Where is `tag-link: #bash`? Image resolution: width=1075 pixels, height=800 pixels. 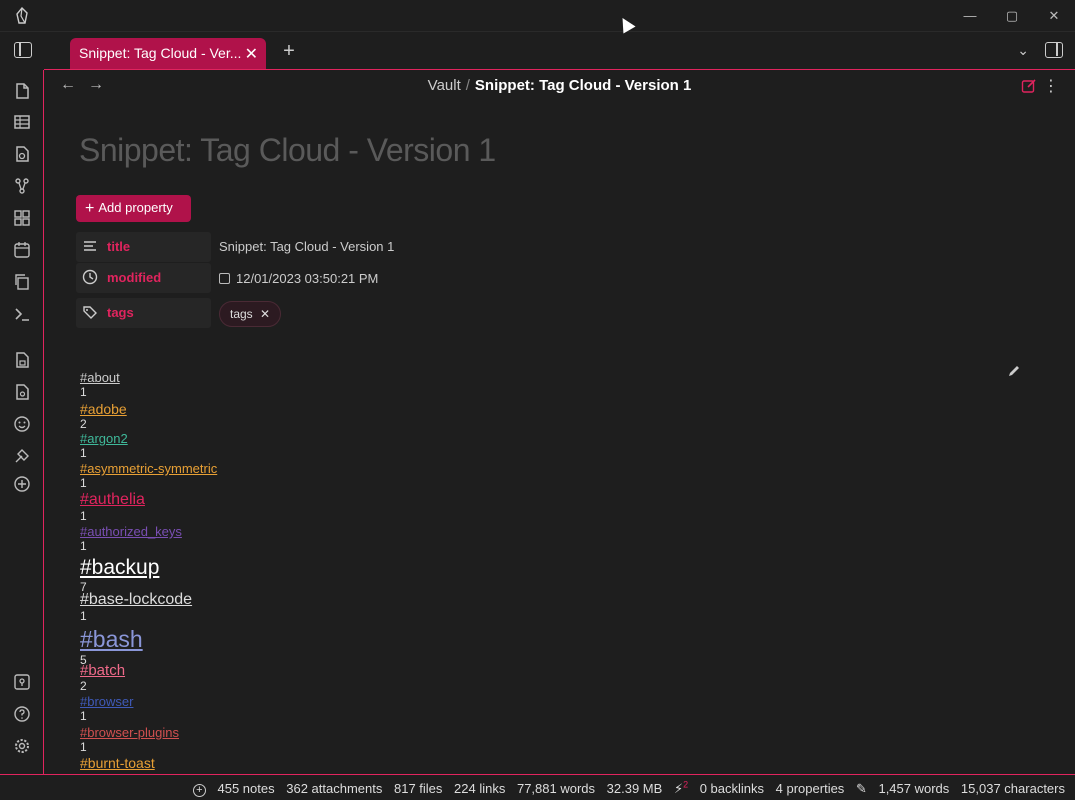
tag-link: #bash is located at coordinates (111, 639).